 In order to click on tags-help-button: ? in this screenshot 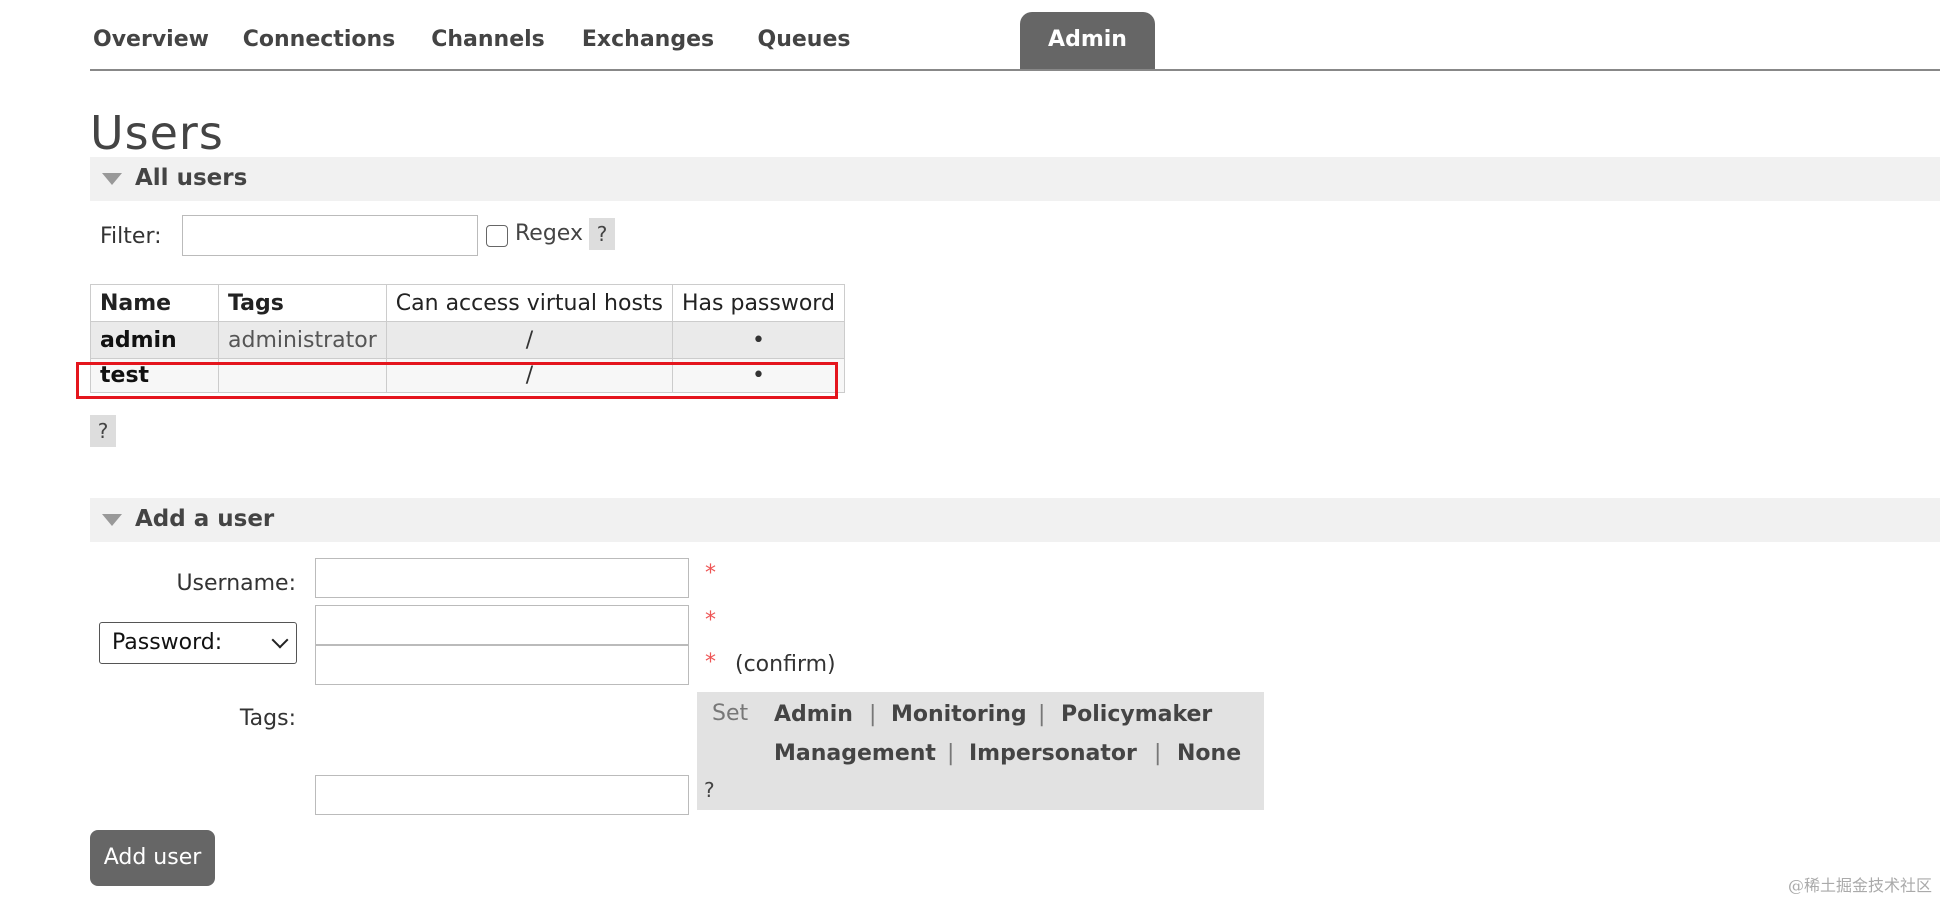, I will do `click(709, 790)`.